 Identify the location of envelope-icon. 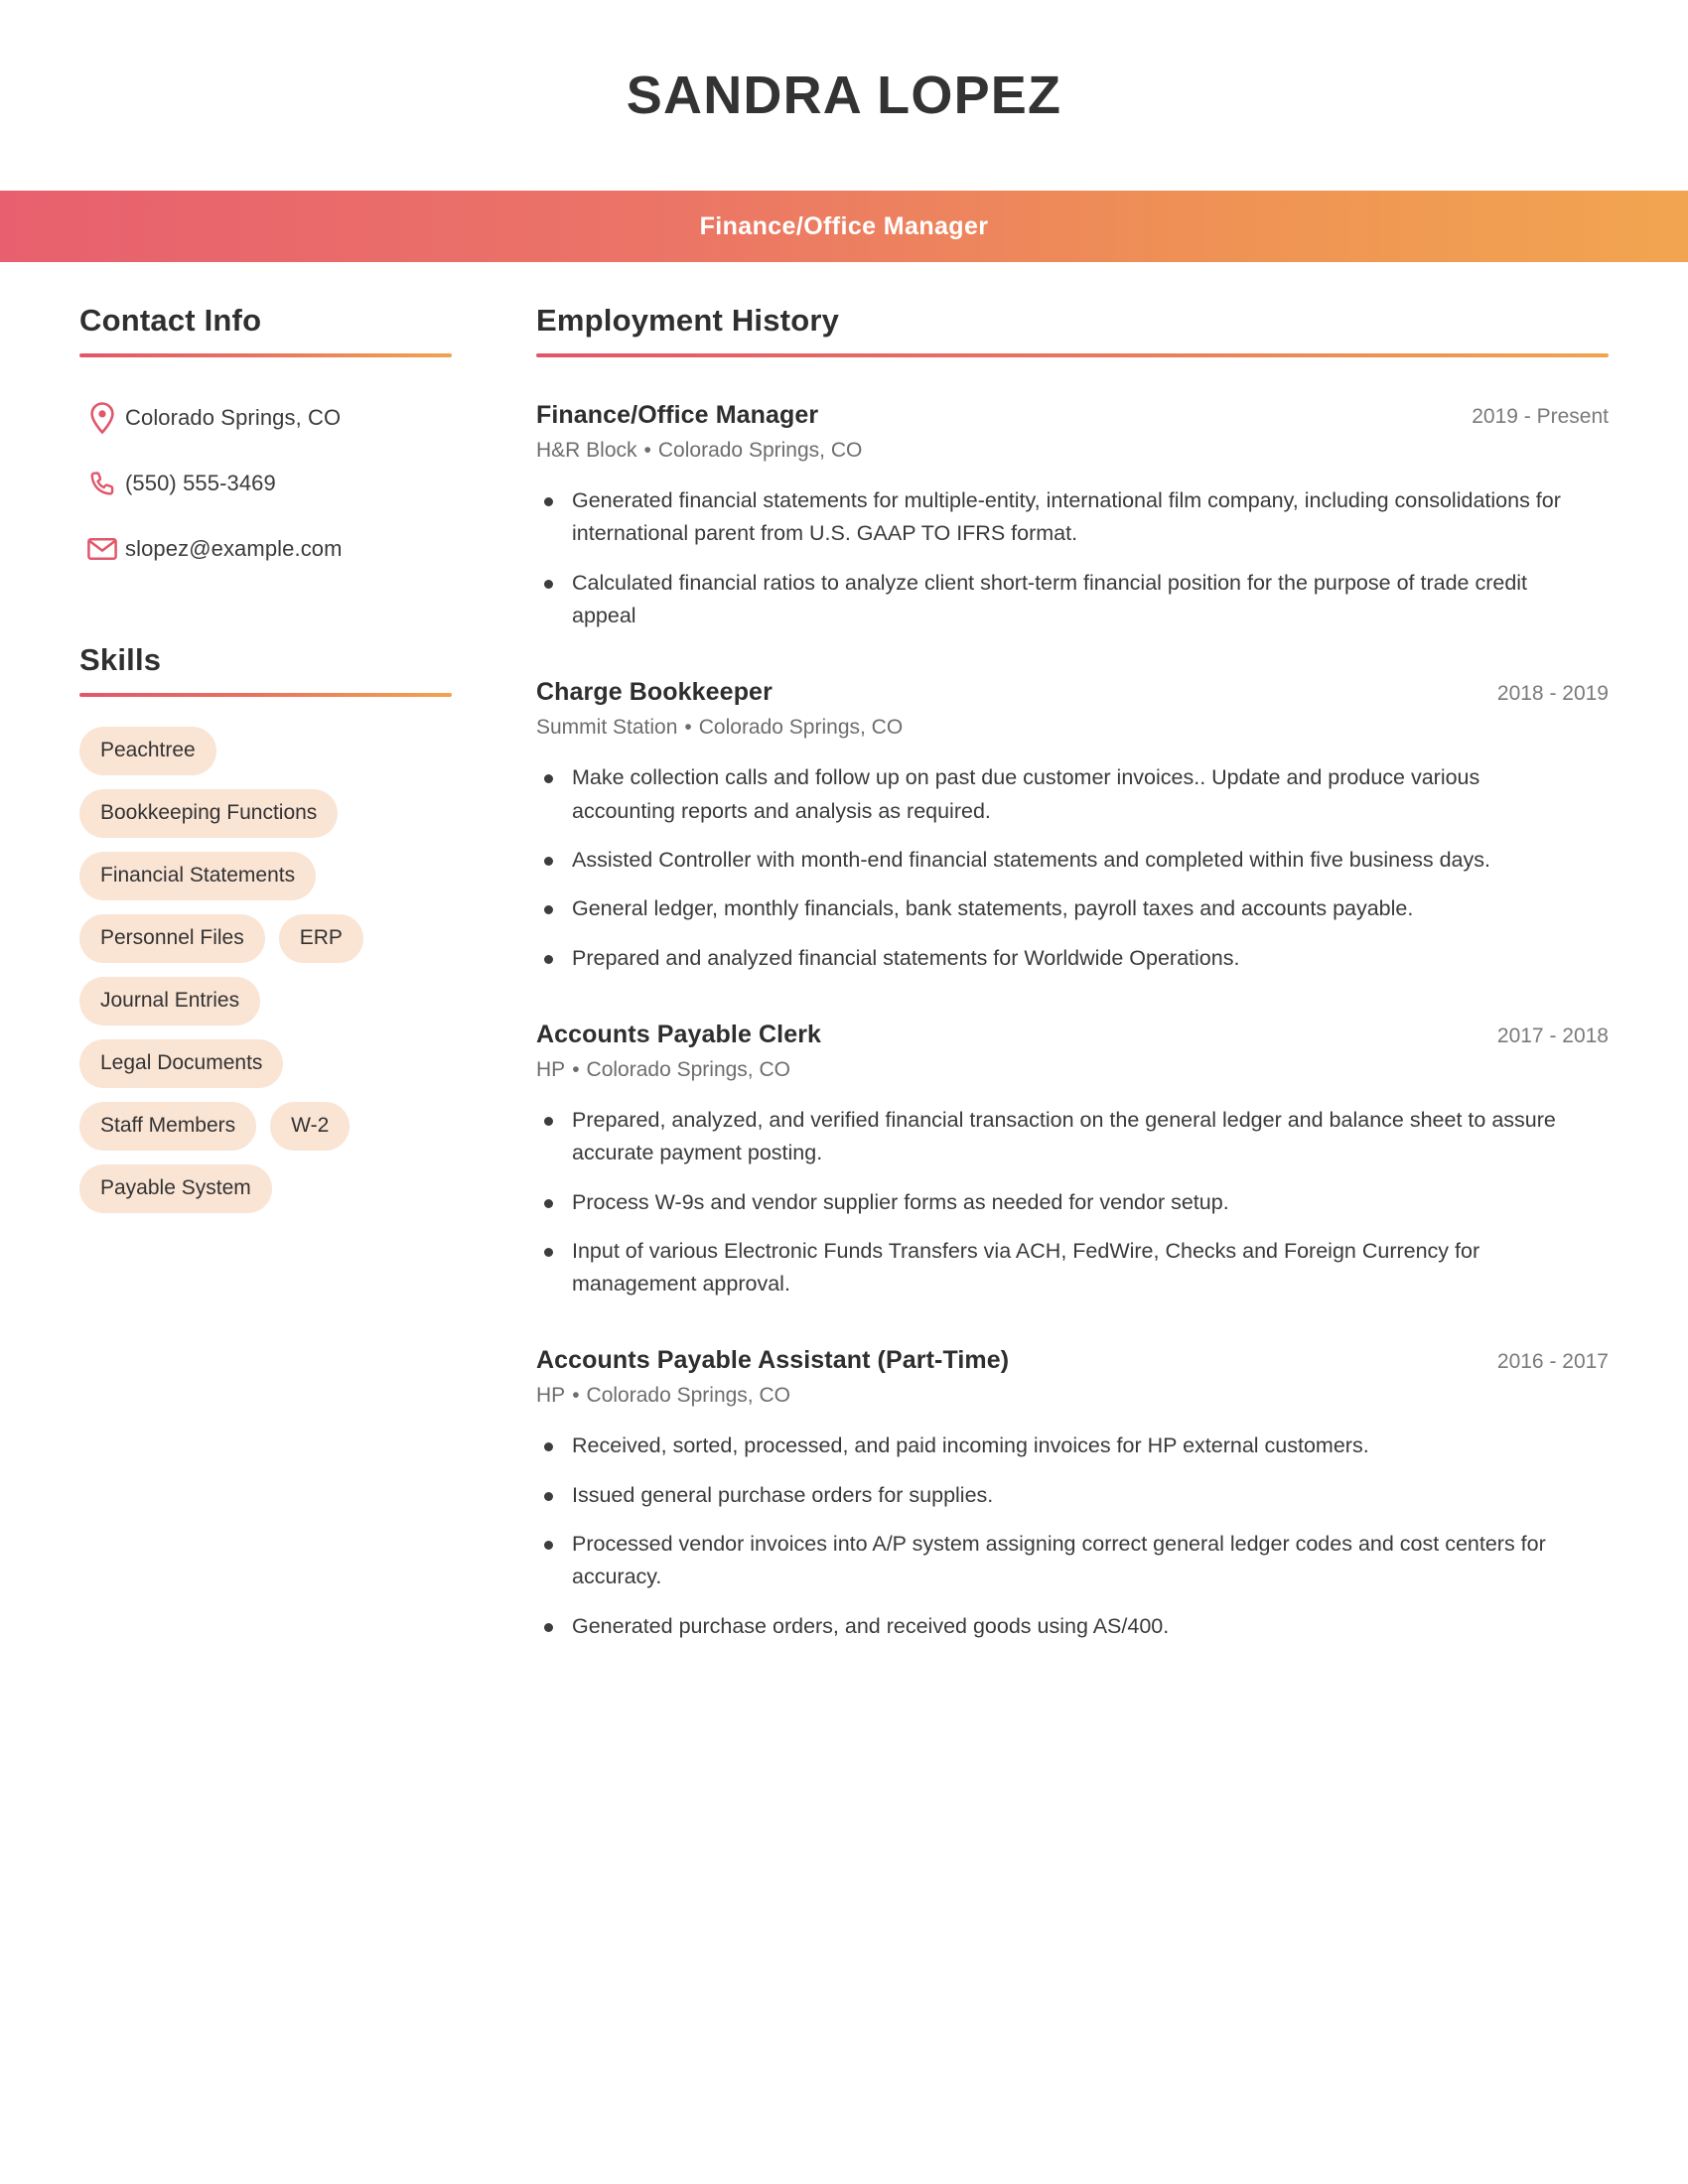
(102, 549).